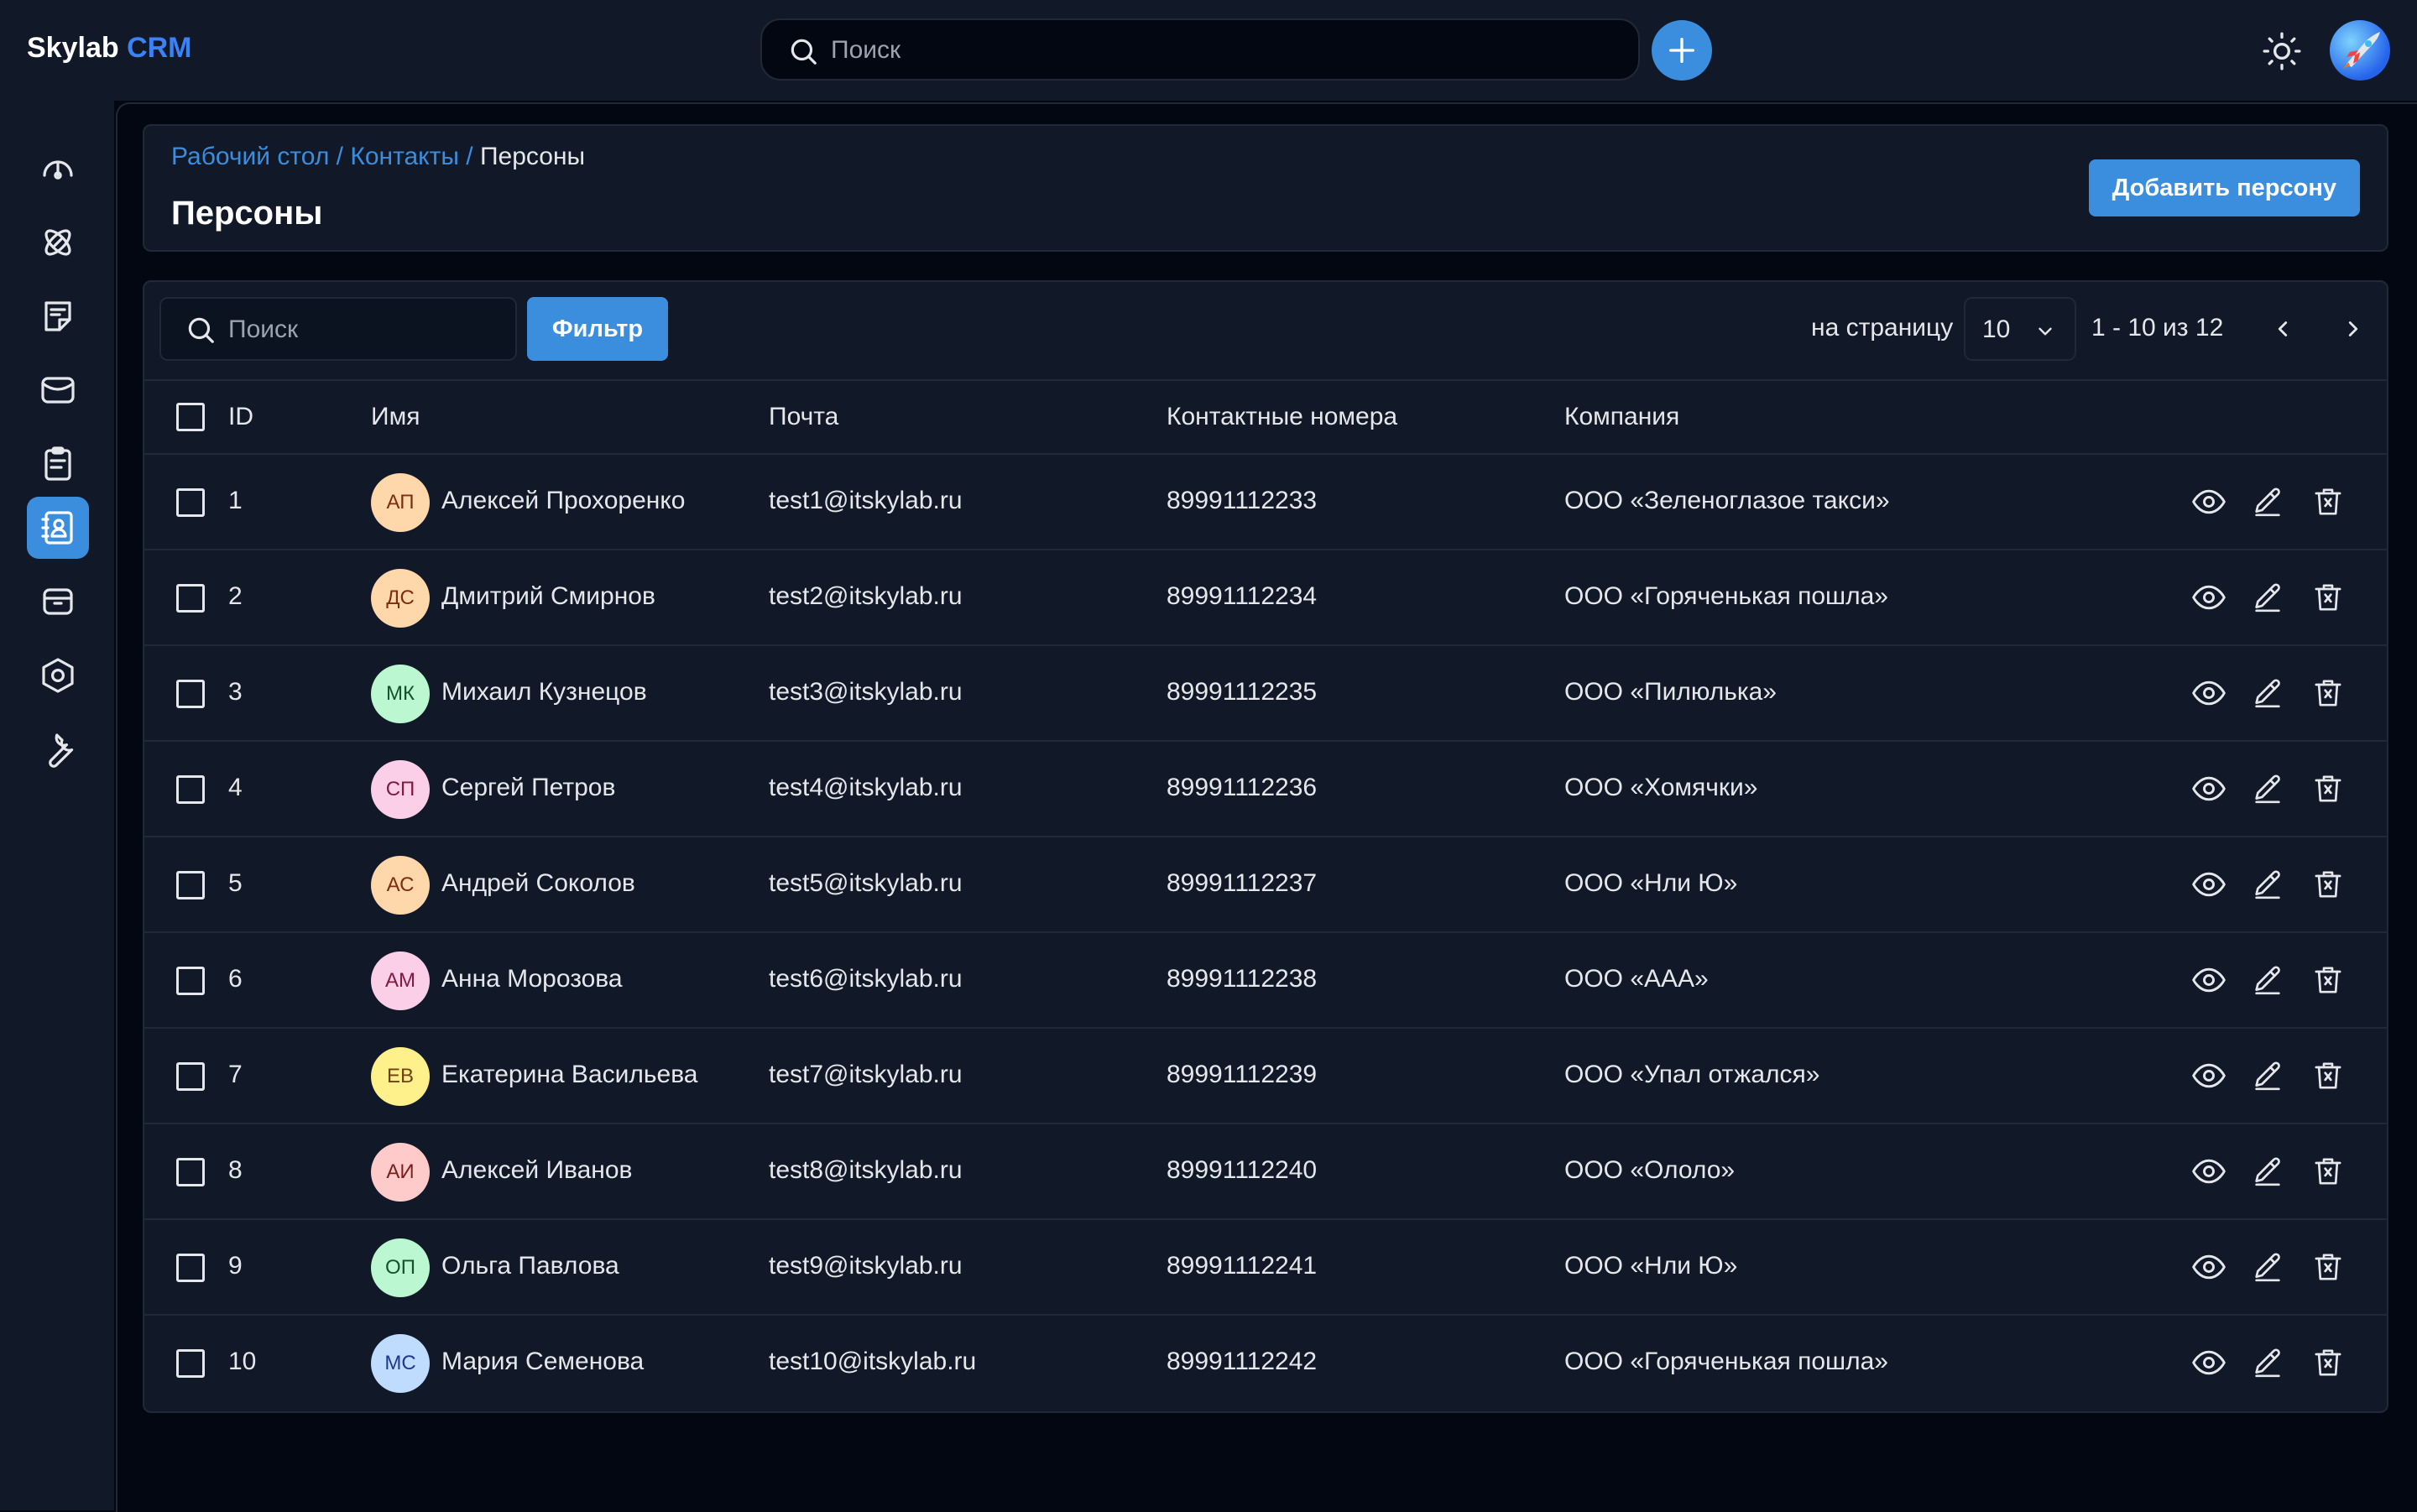  I want to click on column-header-name: Имя, so click(395, 417).